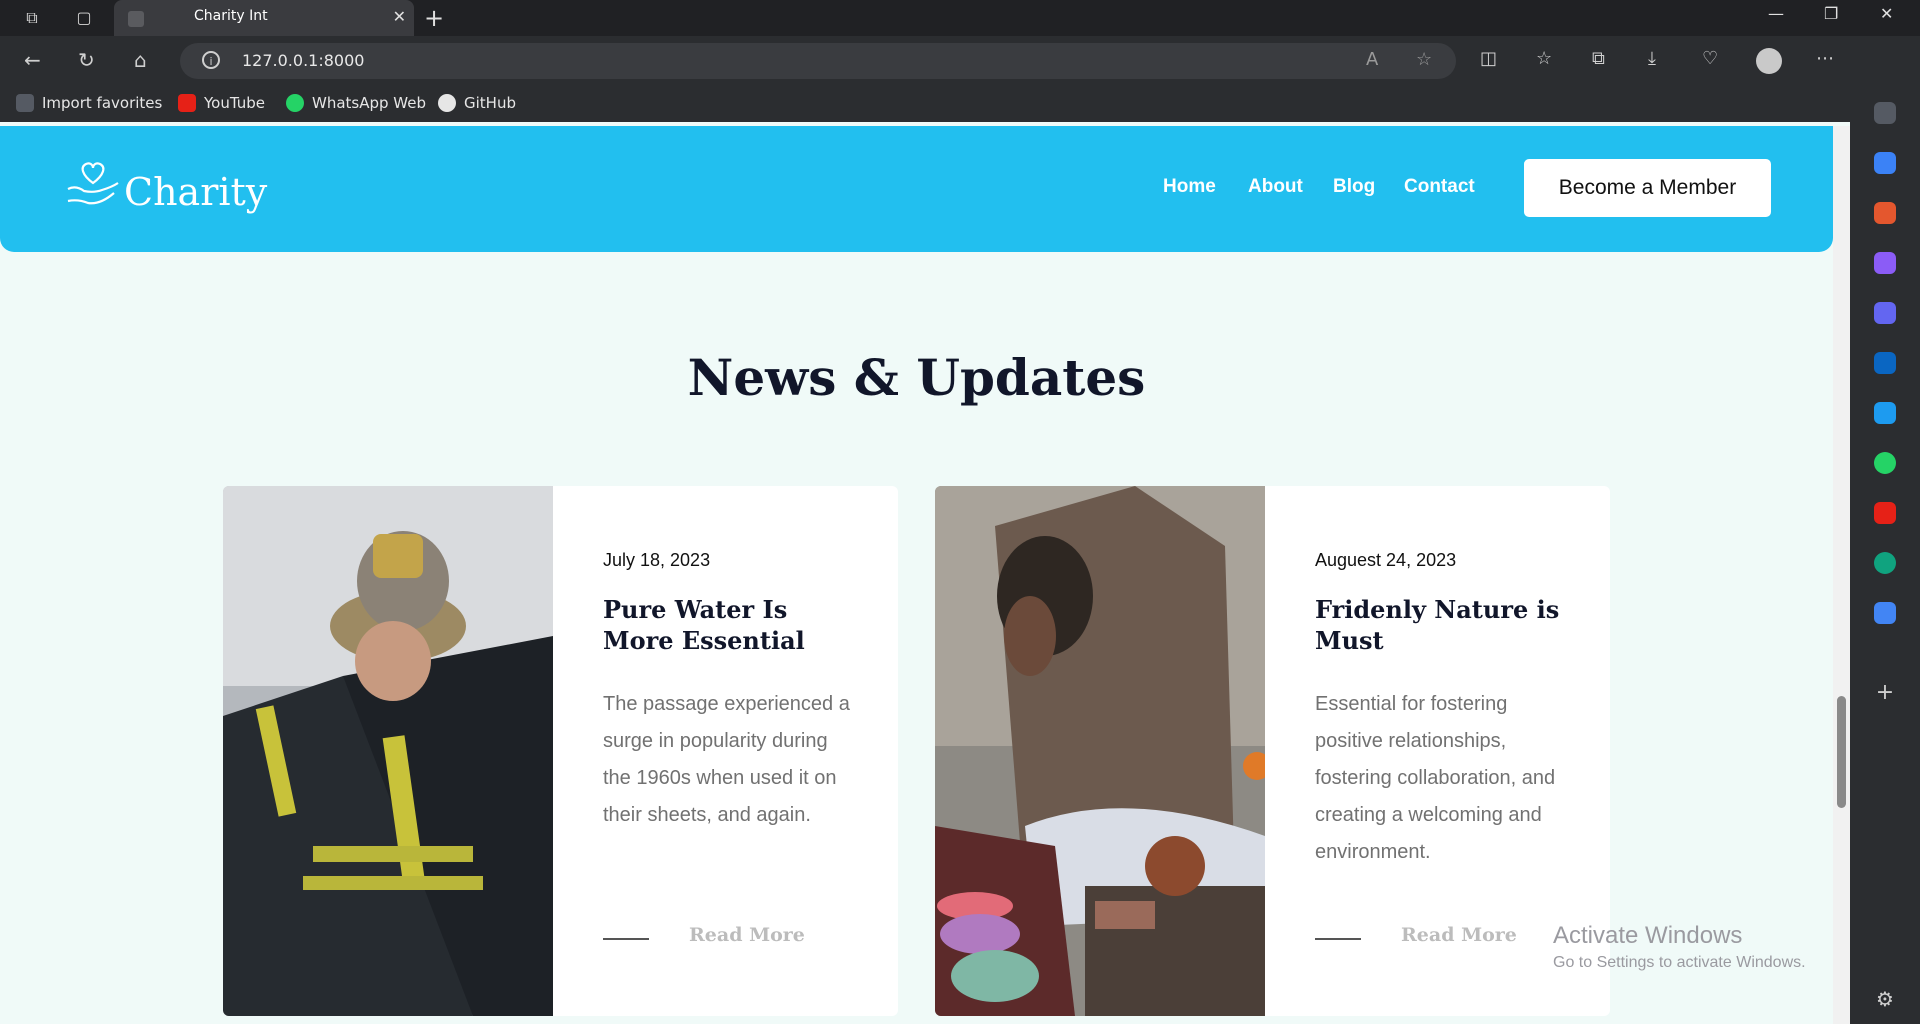 This screenshot has height=1024, width=1920. I want to click on bookmark-whatsapp-web: WhatsApp Web, so click(356, 103).